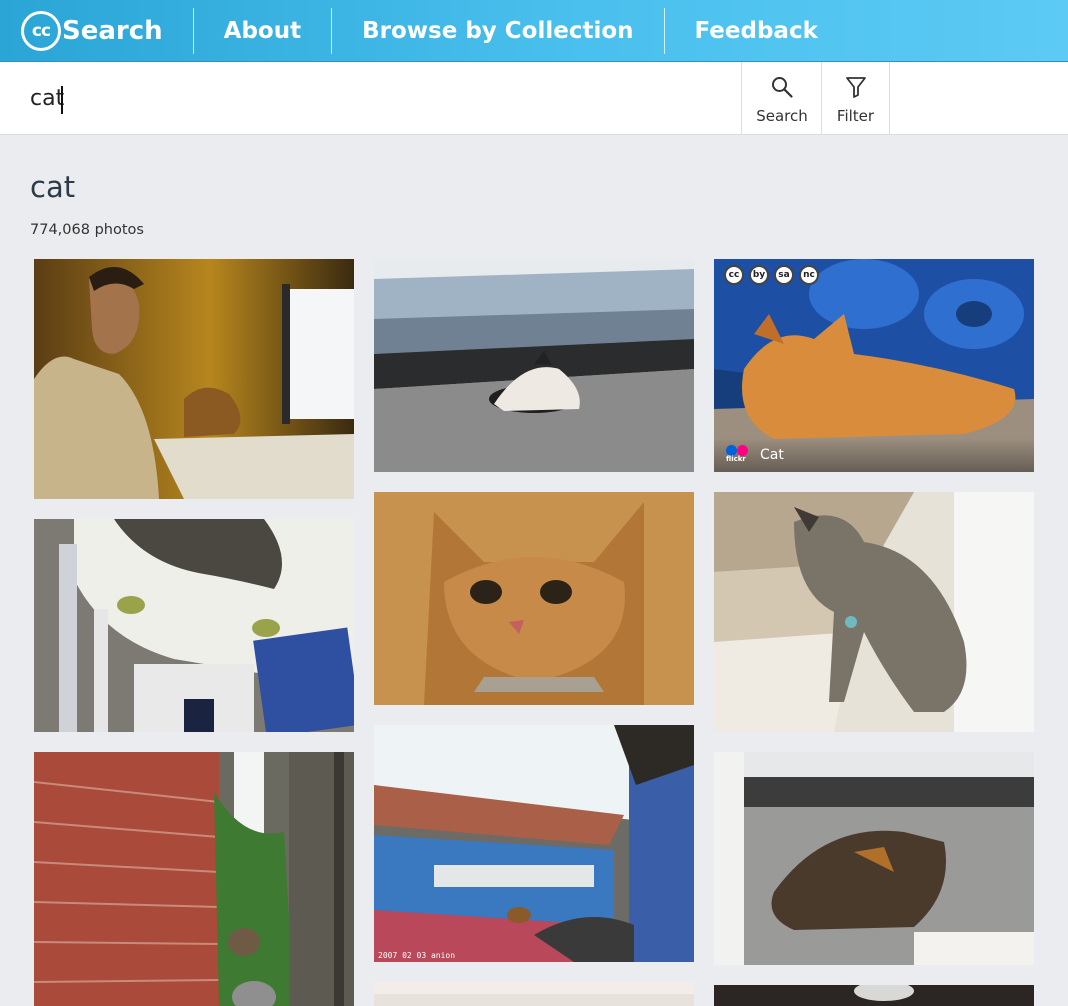 Image resolution: width=1068 pixels, height=1006 pixels. What do you see at coordinates (874, 455) in the screenshot?
I see `photo-caption-bar: flickr Cat` at bounding box center [874, 455].